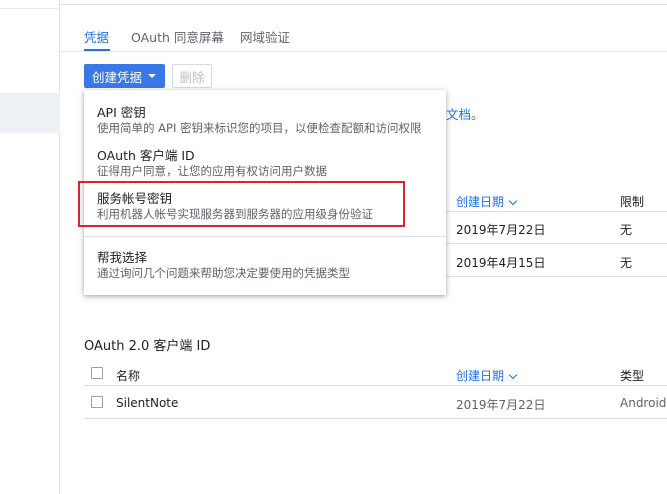 This screenshot has width=667, height=494. What do you see at coordinates (643, 403) in the screenshot?
I see `oauth-client-type-cell: Android` at bounding box center [643, 403].